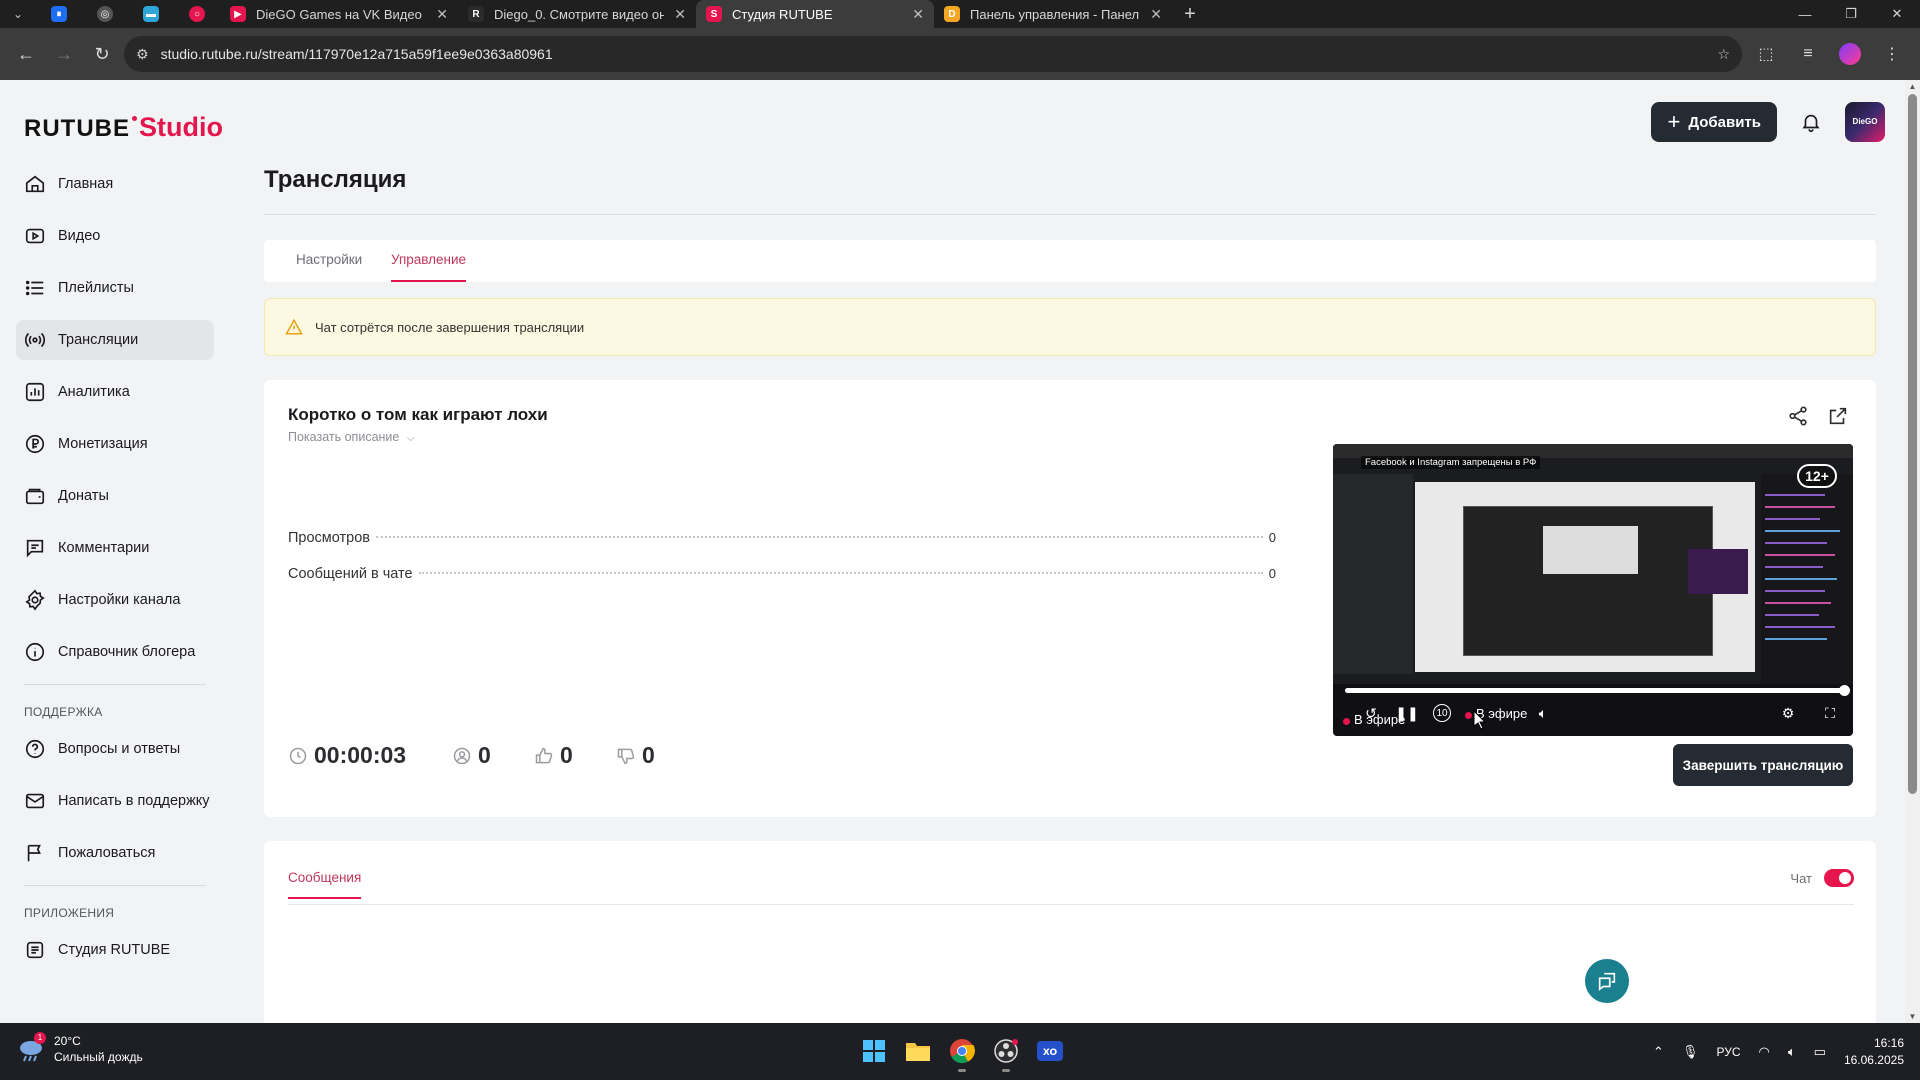  I want to click on rutube-studio-logo: RUTUBE Studio, so click(123, 127).